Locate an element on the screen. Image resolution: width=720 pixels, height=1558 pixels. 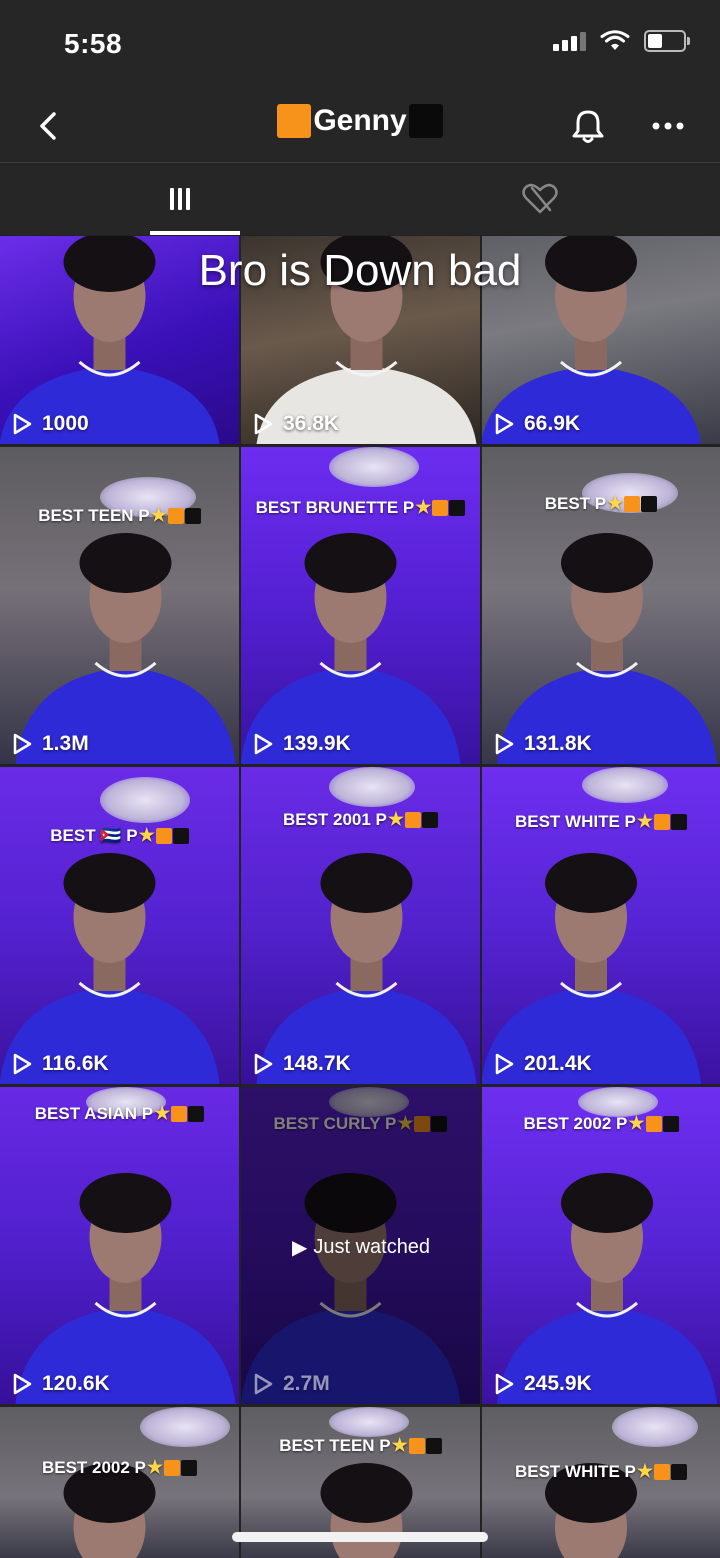
heart-slash-icon is located at coordinates (540, 198).